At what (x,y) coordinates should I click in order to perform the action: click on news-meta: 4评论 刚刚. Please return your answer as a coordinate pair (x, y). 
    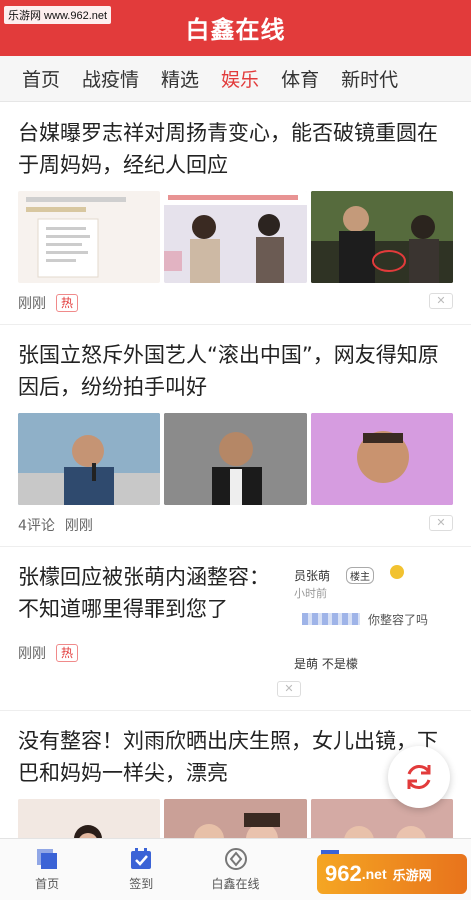
    Looking at the image, I should click on (235, 525).